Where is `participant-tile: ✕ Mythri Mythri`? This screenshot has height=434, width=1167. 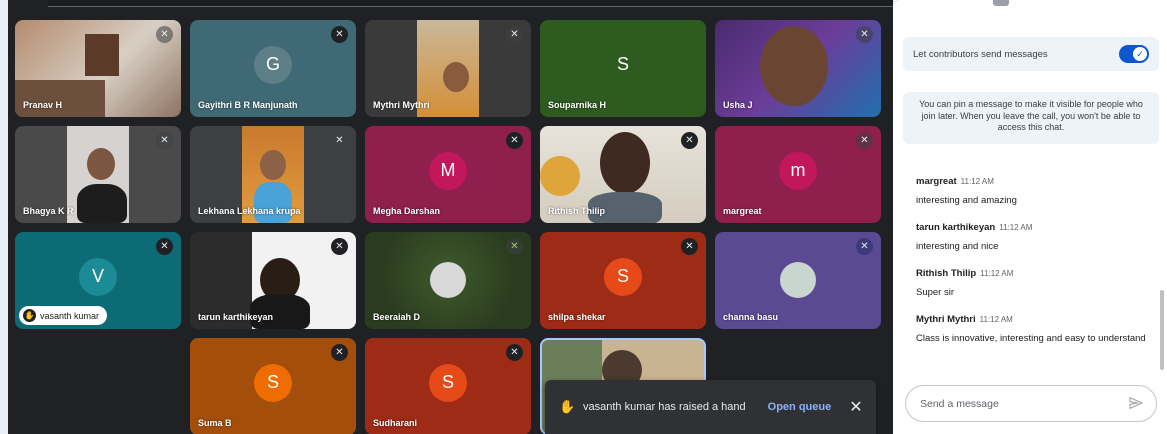 participant-tile: ✕ Mythri Mythri is located at coordinates (448, 68).